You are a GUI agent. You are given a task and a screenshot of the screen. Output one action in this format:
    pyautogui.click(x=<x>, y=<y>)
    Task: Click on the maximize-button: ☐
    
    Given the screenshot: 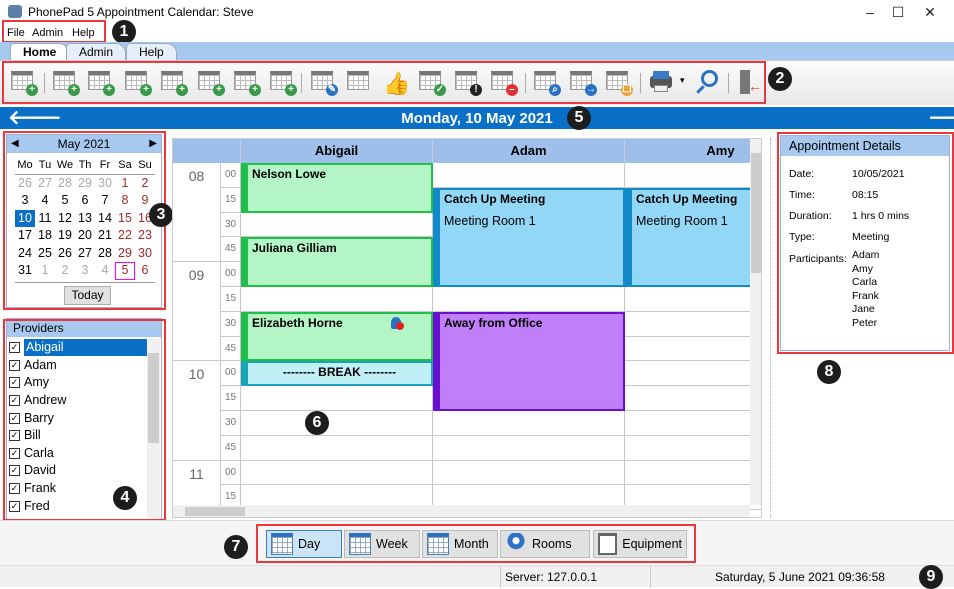 What is the action you would take?
    pyautogui.click(x=898, y=12)
    